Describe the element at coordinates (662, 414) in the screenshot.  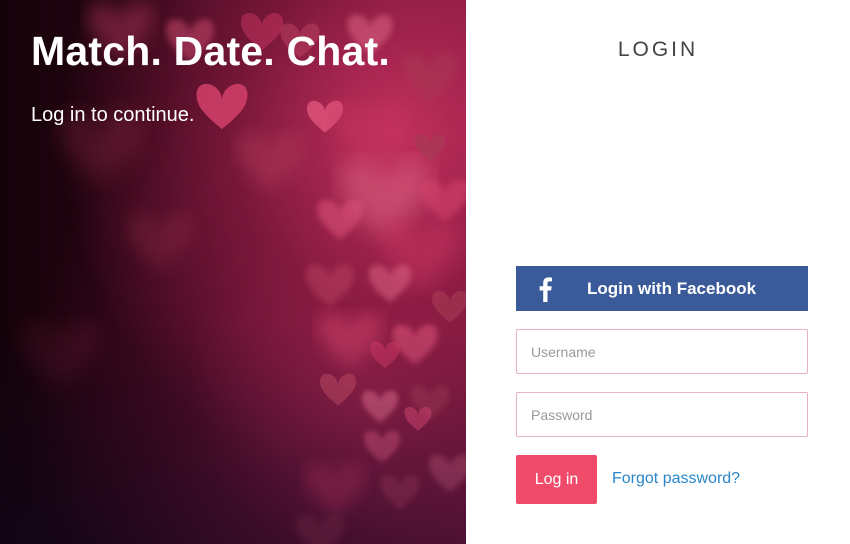
I see `password-input` at that location.